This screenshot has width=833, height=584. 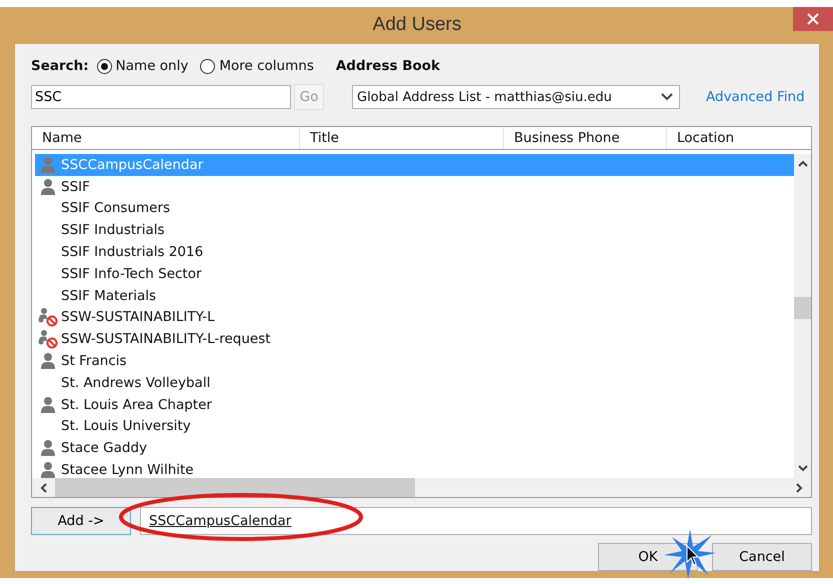 What do you see at coordinates (414, 468) in the screenshot?
I see `list-row: Stacee Lynn Wilhite` at bounding box center [414, 468].